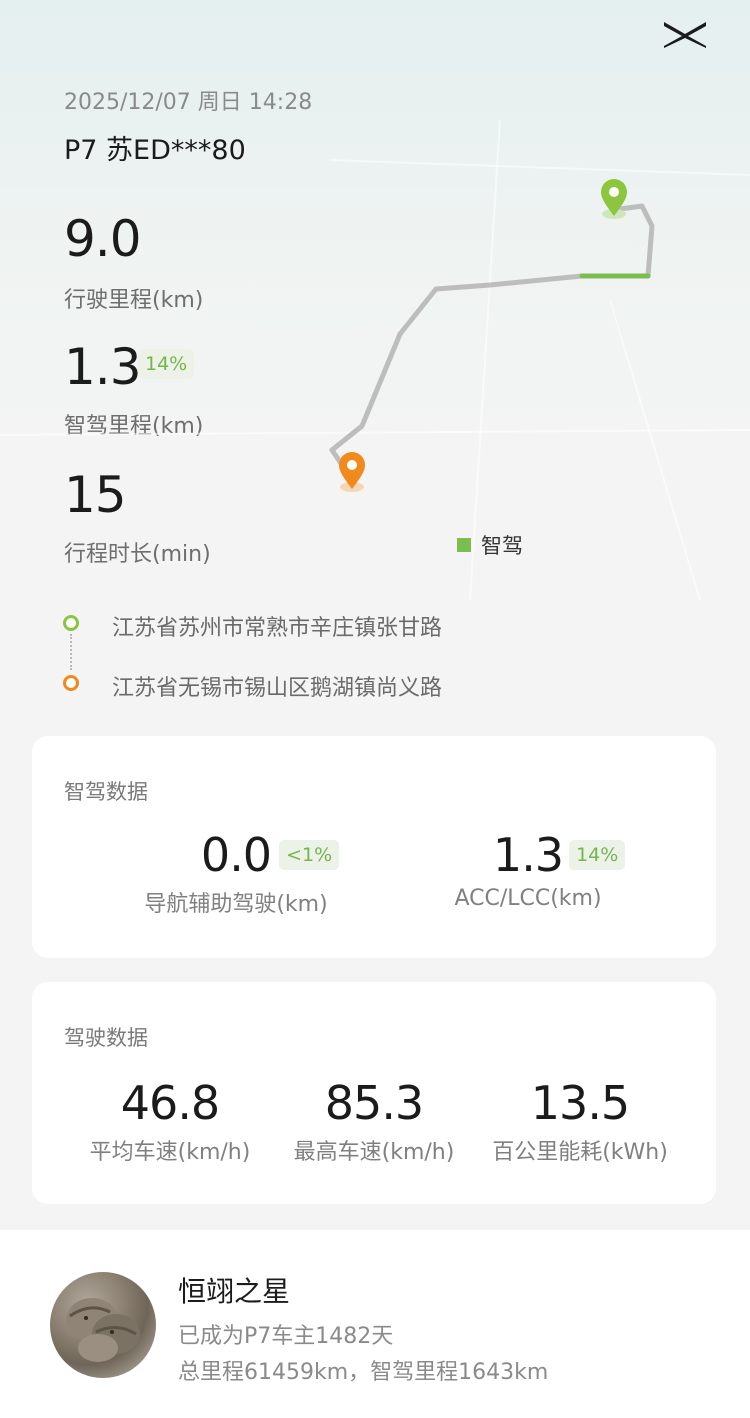 This screenshot has height=1418, width=750. I want to click on map-legend: 智驾, so click(490, 545).